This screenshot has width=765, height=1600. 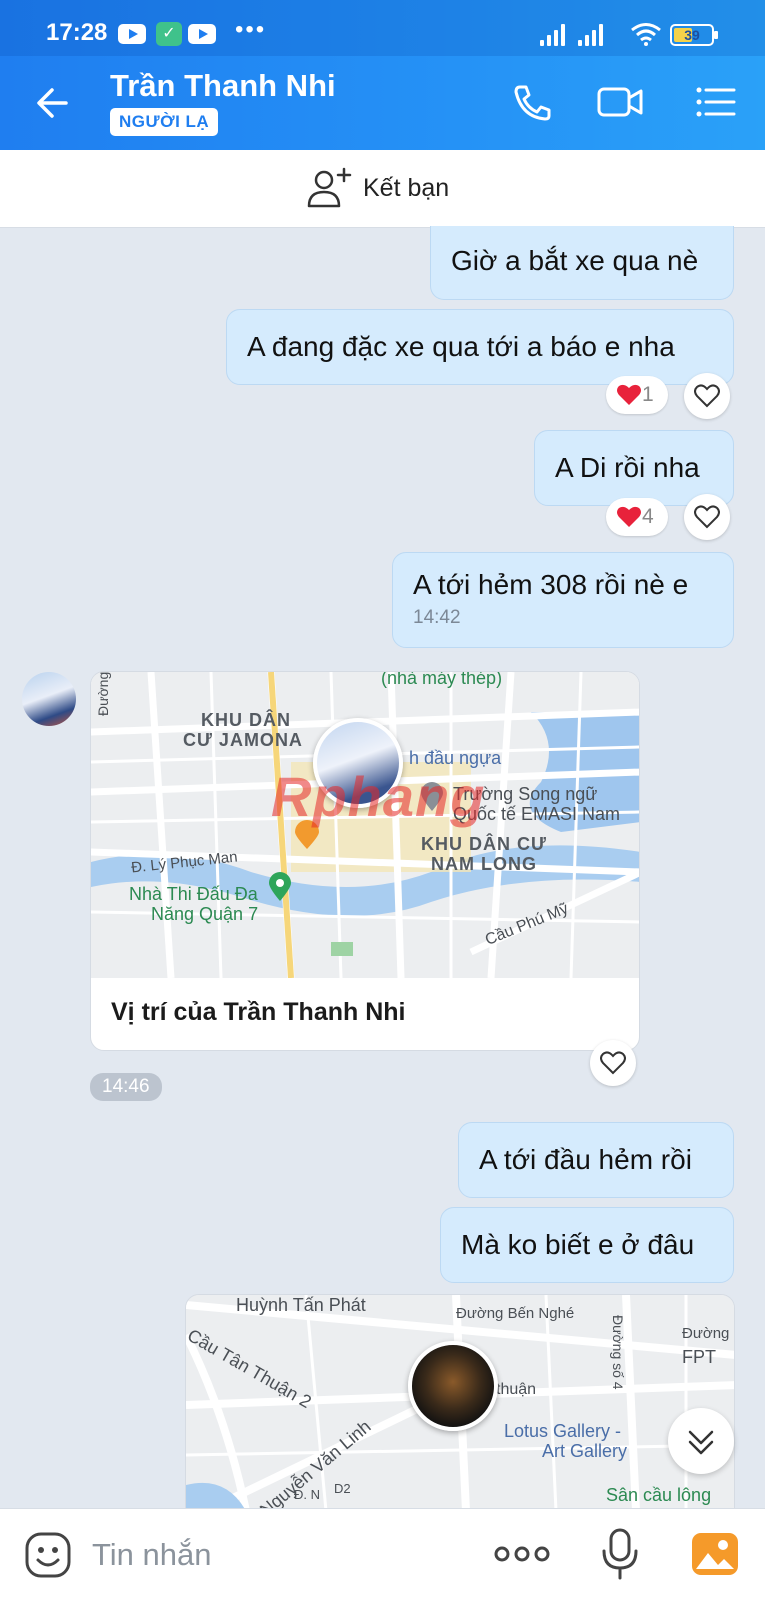 I want to click on map-label: Đường số 4, so click(x=618, y=1352).